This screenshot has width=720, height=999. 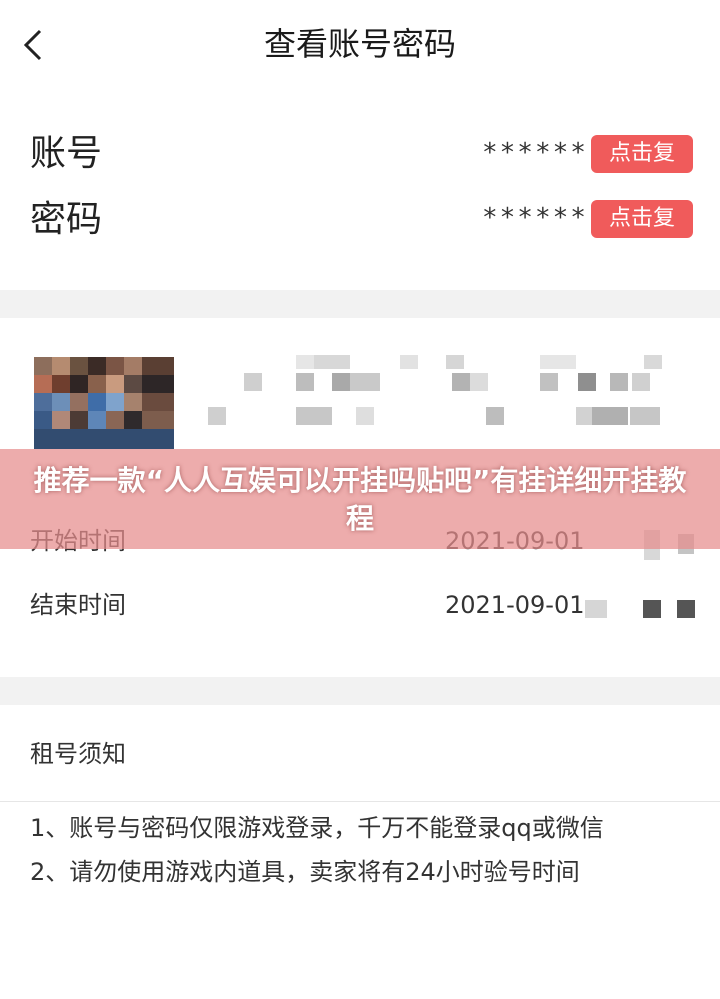 I want to click on blurred-title, so click(x=450, y=390).